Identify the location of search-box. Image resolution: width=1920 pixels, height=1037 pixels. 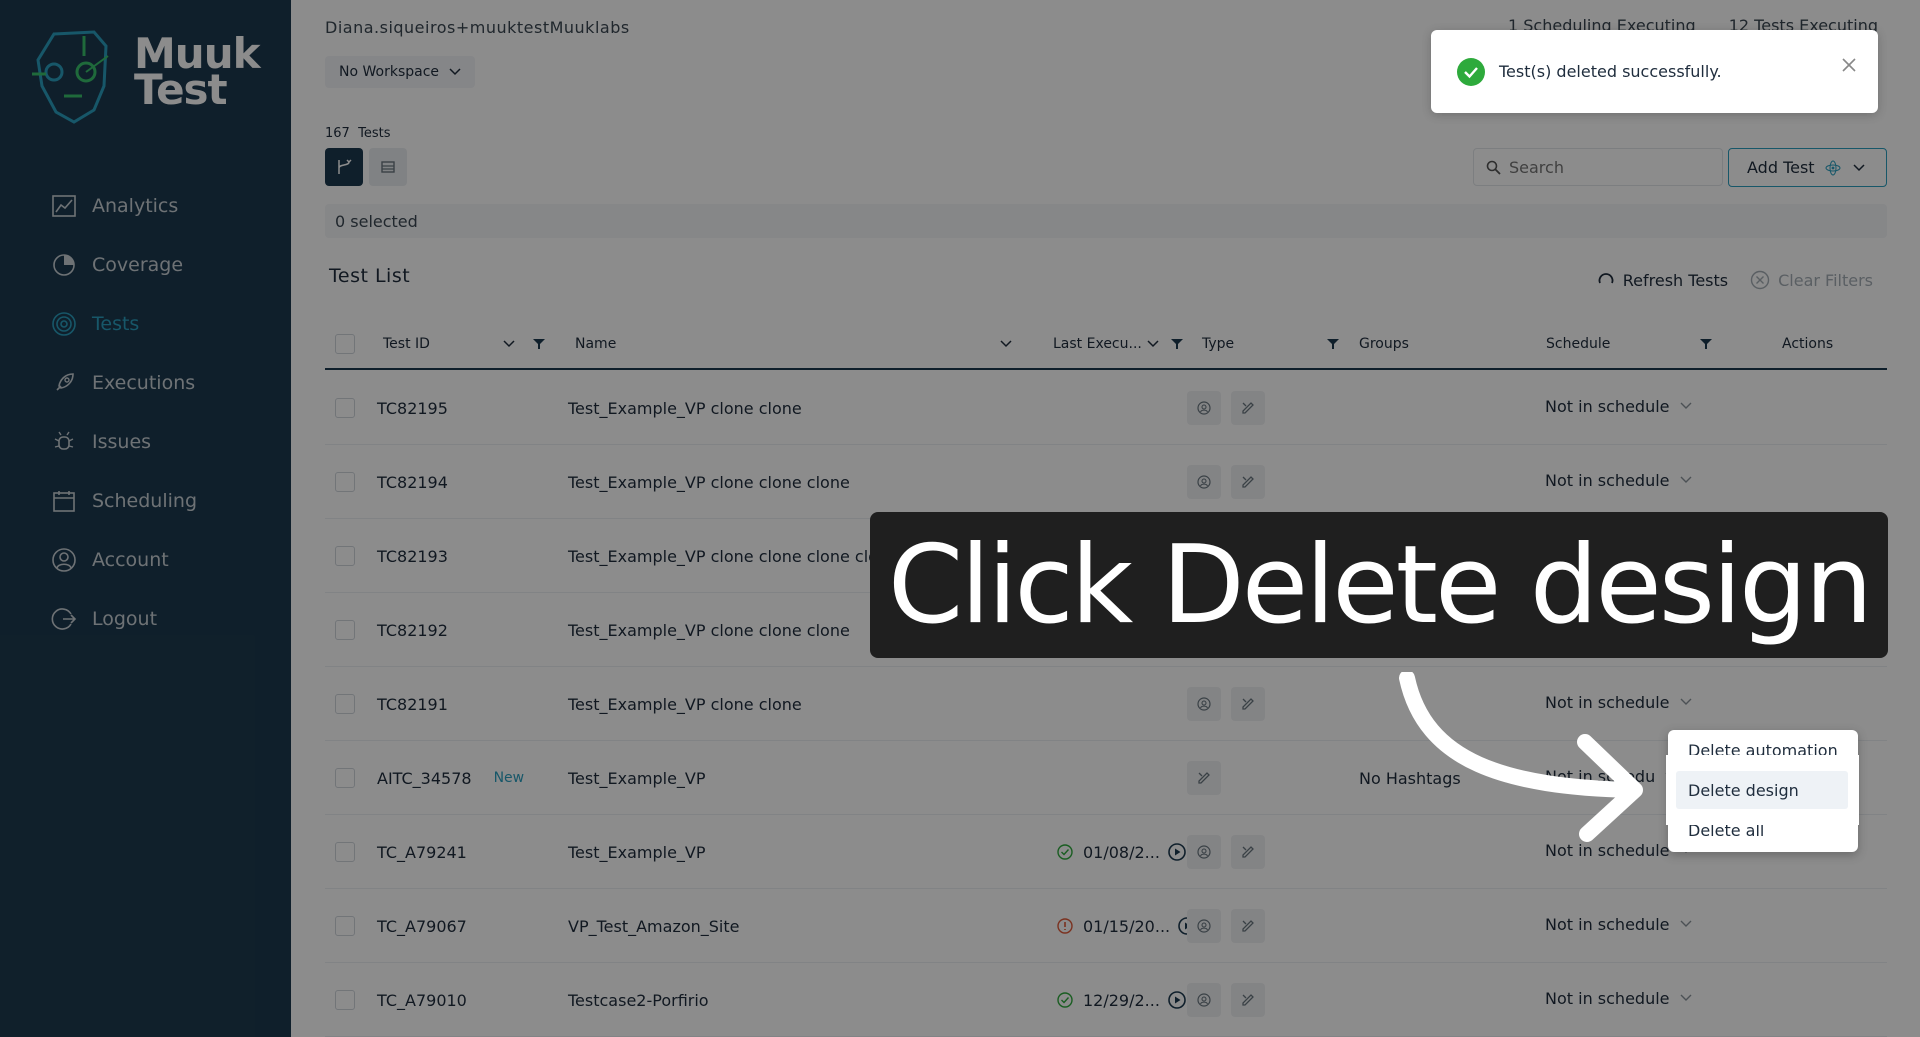
(1598, 167).